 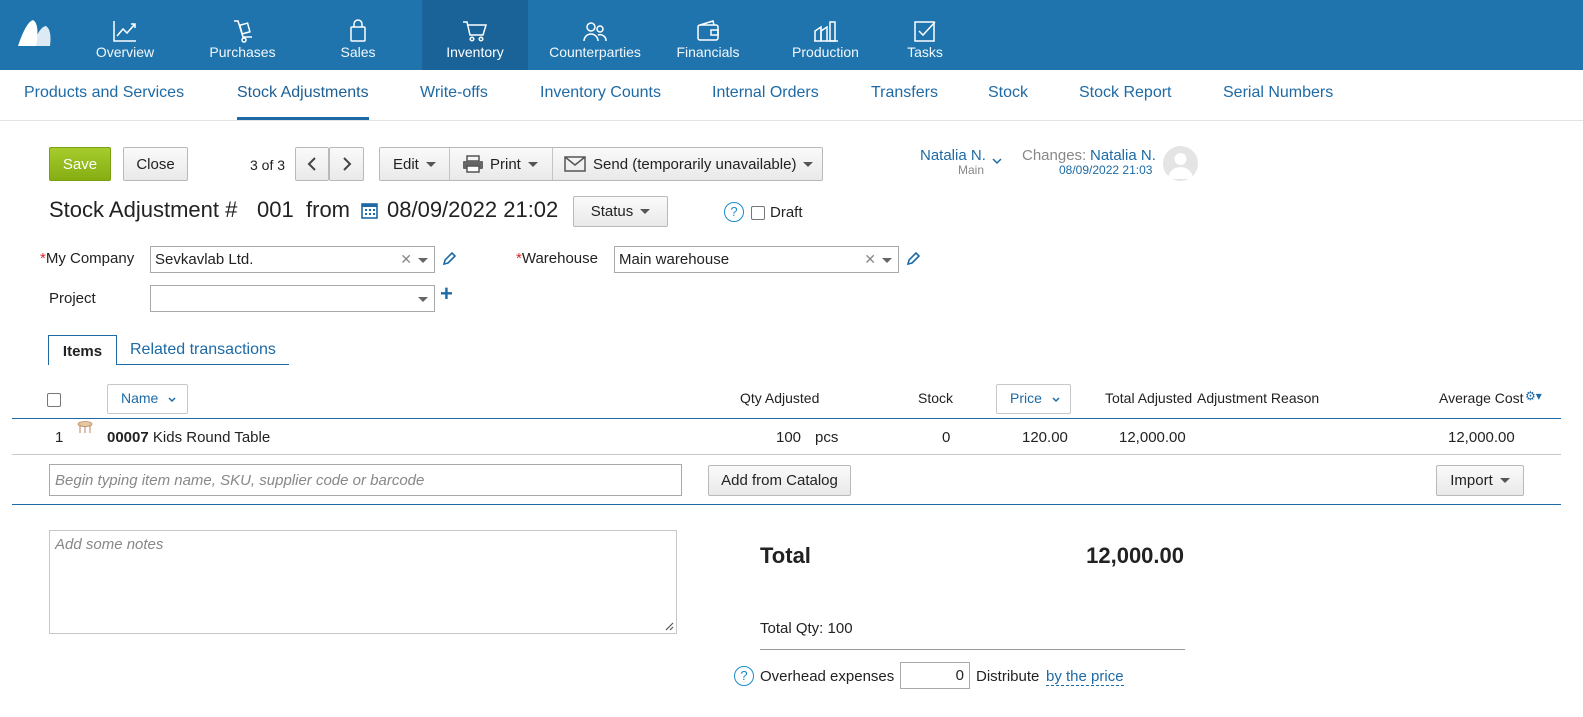 What do you see at coordinates (669, 626) in the screenshot?
I see `resize-handle-icon` at bounding box center [669, 626].